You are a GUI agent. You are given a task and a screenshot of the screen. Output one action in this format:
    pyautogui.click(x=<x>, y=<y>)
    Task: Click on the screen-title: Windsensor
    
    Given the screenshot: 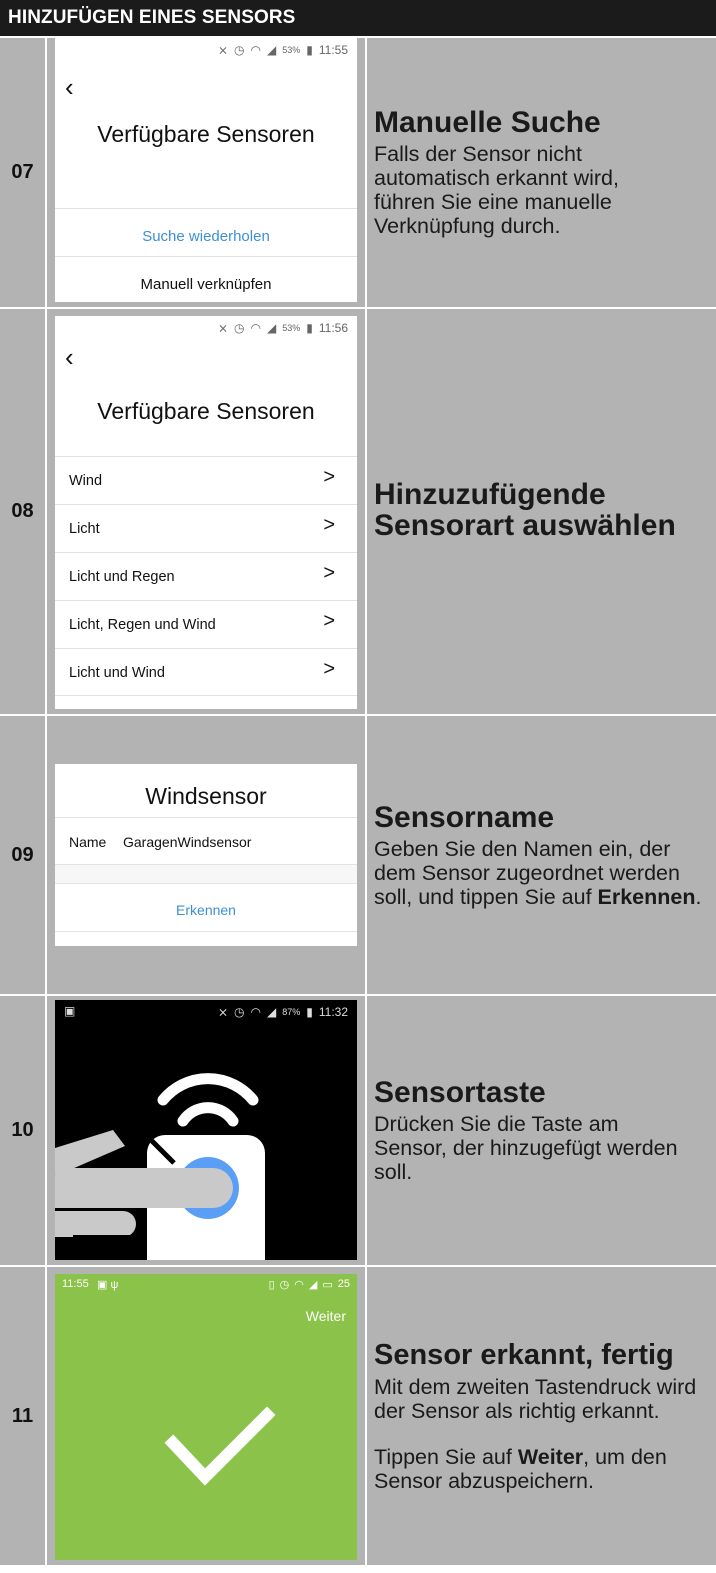 What is the action you would take?
    pyautogui.click(x=206, y=796)
    